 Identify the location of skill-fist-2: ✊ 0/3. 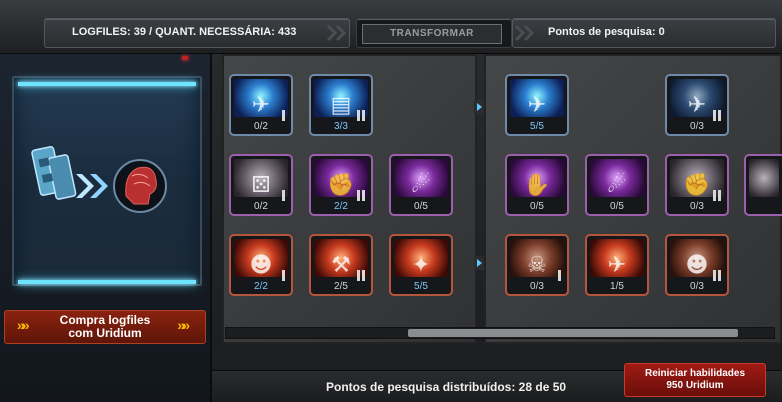
(697, 185).